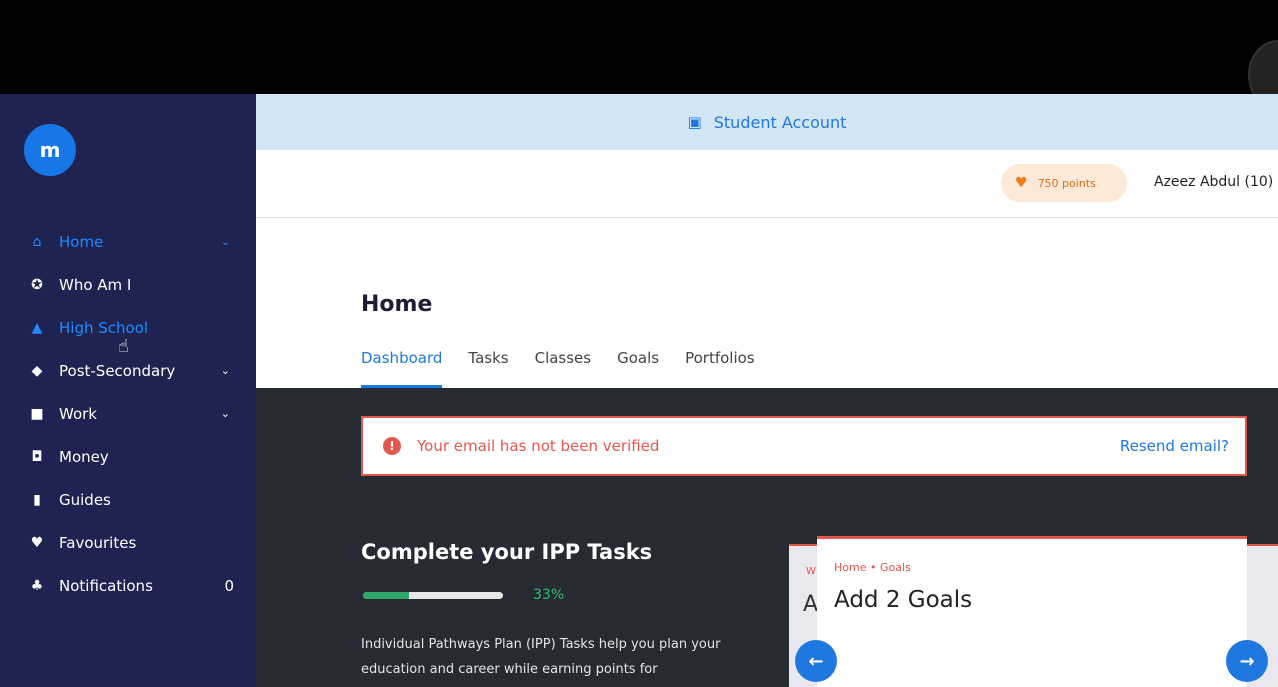  What do you see at coordinates (78, 413) in the screenshot?
I see `sidebar-item-label: Work` at bounding box center [78, 413].